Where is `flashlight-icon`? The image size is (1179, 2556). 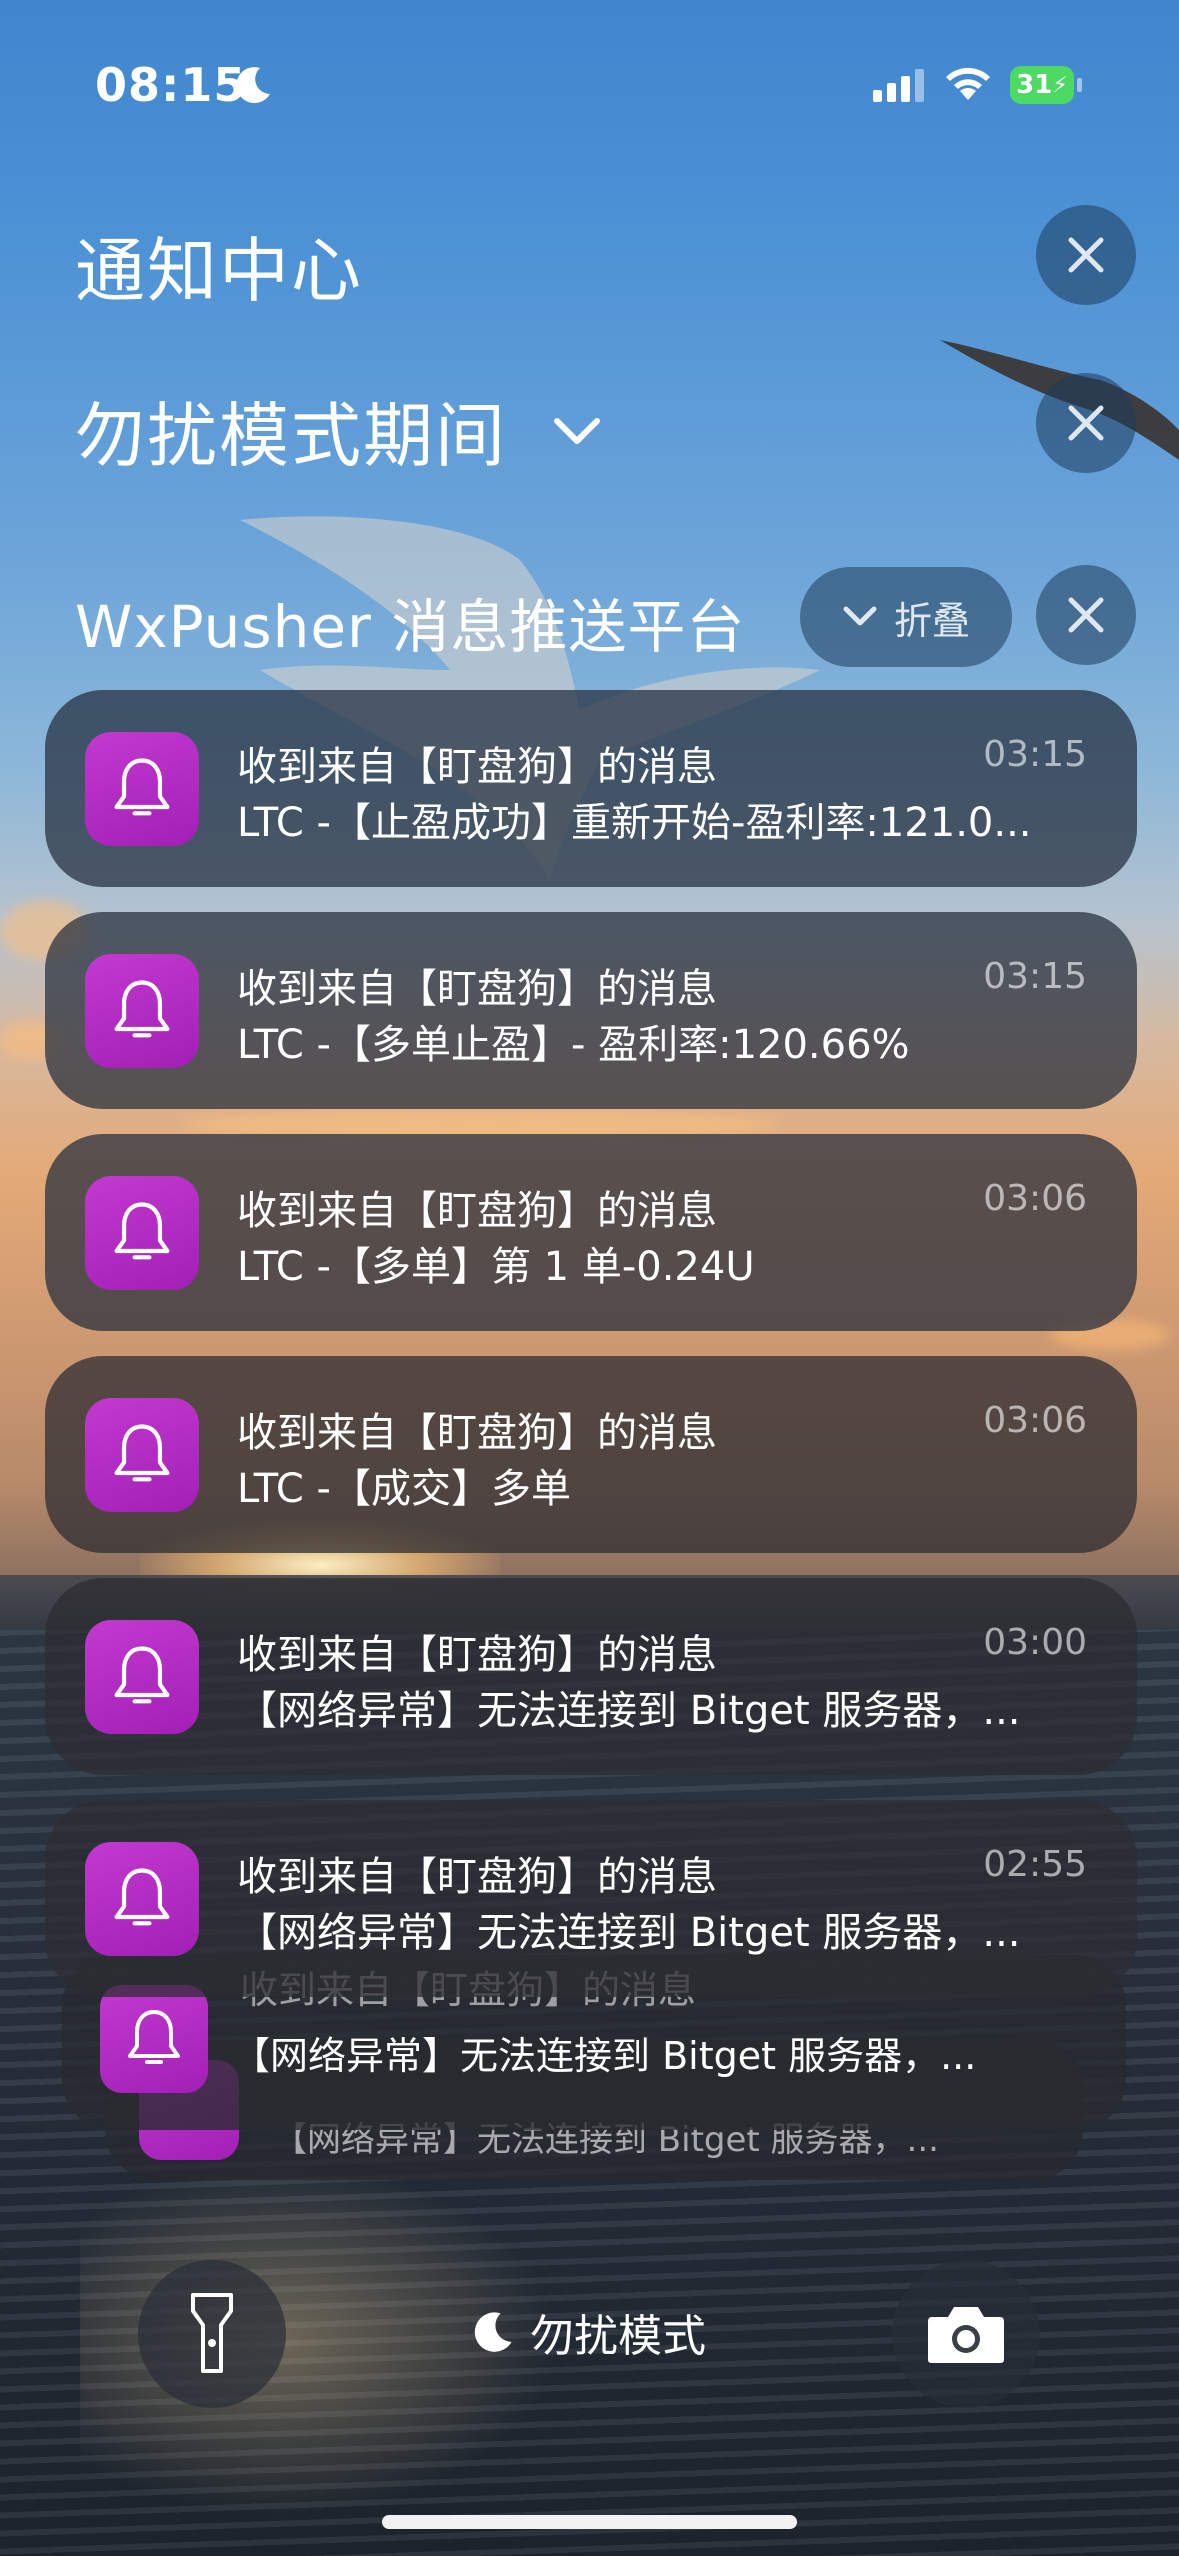 flashlight-icon is located at coordinates (212, 2333).